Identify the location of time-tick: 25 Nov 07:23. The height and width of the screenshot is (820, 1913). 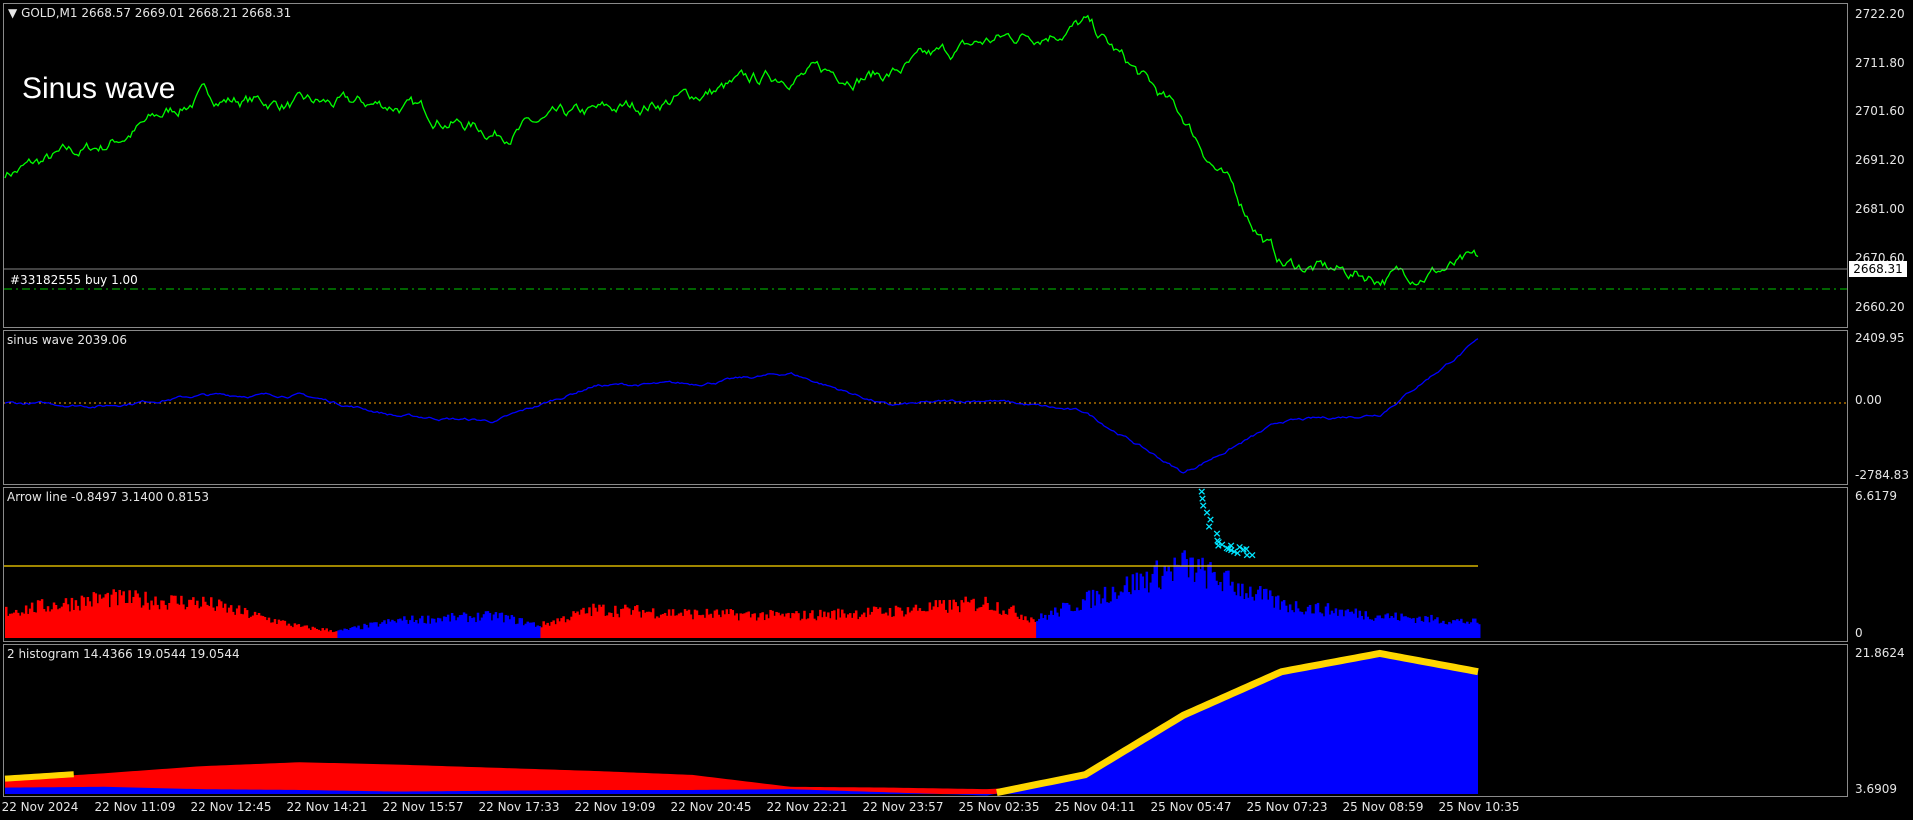
(1287, 807).